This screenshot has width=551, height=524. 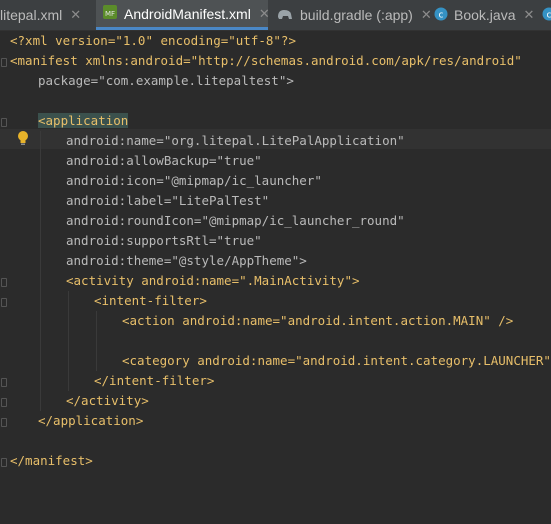 I want to click on attr-icon: android:icon="@mipmap/ic_launcher", so click(x=194, y=180).